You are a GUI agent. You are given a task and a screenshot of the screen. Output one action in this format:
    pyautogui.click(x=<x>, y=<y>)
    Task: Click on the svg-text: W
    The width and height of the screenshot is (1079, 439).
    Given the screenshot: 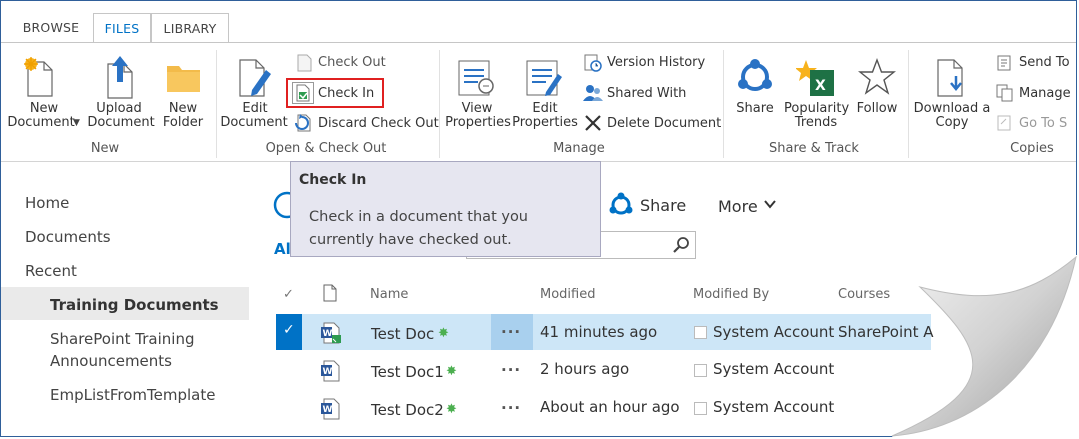 What is the action you would take?
    pyautogui.click(x=328, y=372)
    